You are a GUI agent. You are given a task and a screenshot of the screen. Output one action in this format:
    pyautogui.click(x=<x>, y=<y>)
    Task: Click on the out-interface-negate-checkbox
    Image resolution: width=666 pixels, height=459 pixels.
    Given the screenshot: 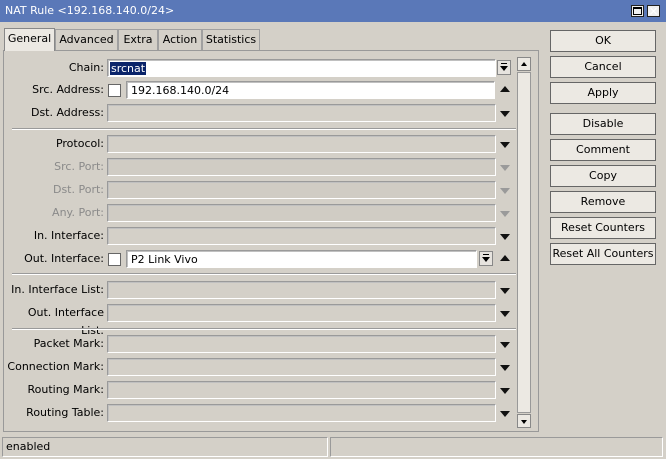 What is the action you would take?
    pyautogui.click(x=114, y=259)
    